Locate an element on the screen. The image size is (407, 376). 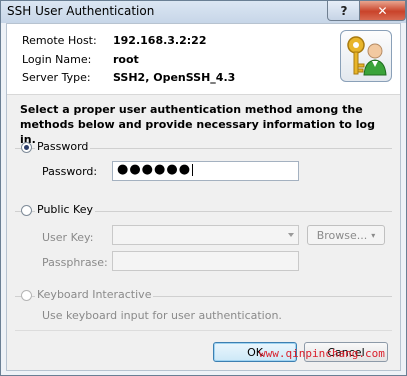
server-type-value: SSH2, OpenSSH_4.3 is located at coordinates (174, 77).